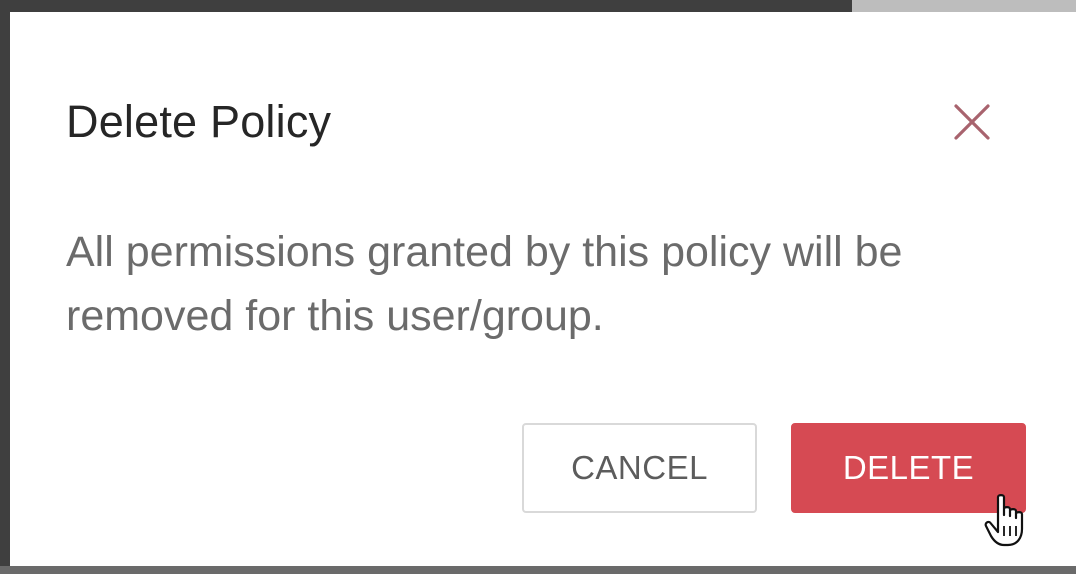 The image size is (1076, 574). I want to click on cancel-button: CANCEL, so click(639, 468).